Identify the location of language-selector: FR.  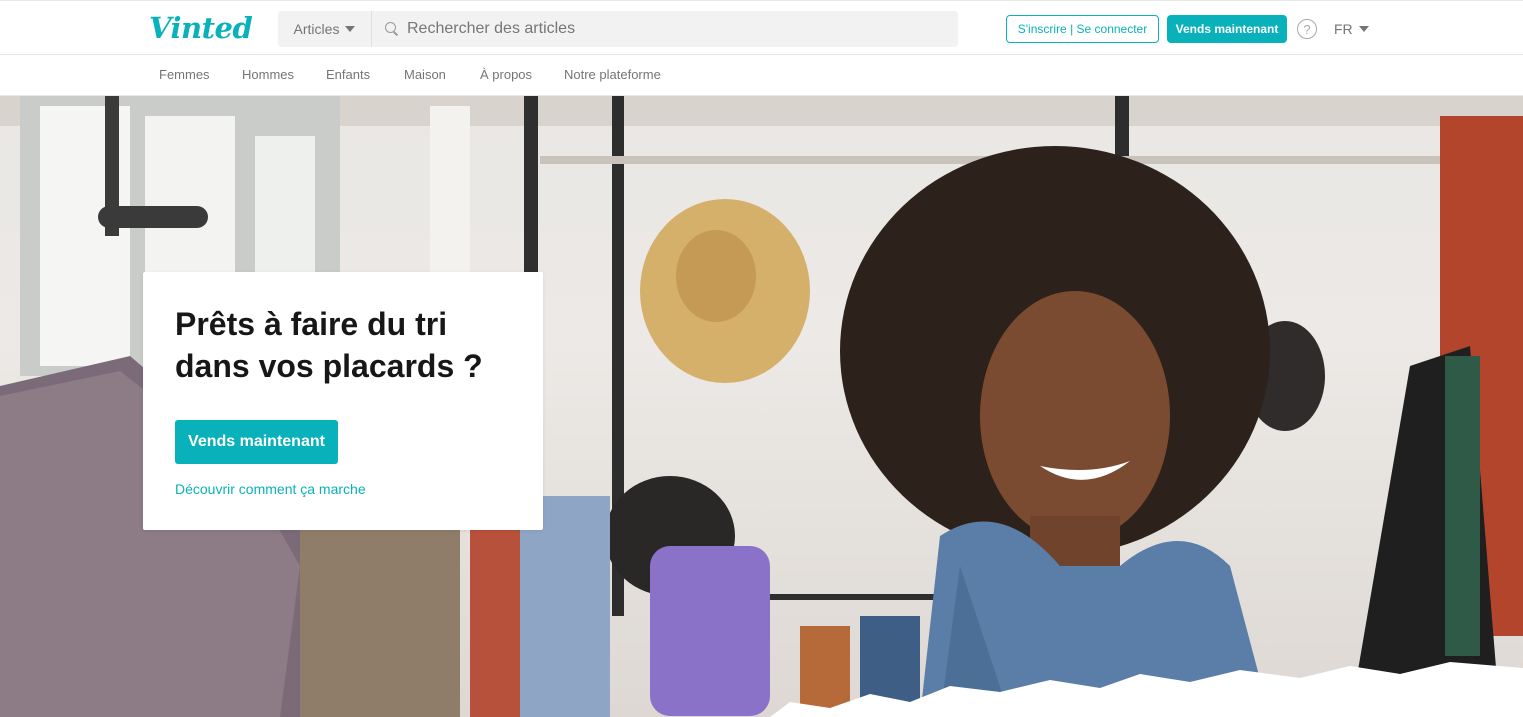
(1351, 29).